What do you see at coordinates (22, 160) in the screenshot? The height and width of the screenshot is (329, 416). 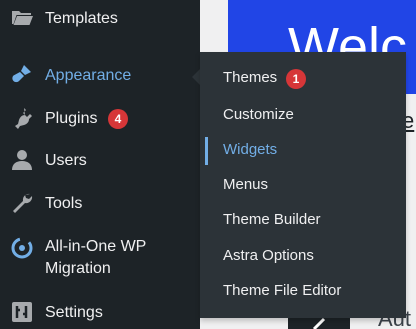 I see `users-icon` at bounding box center [22, 160].